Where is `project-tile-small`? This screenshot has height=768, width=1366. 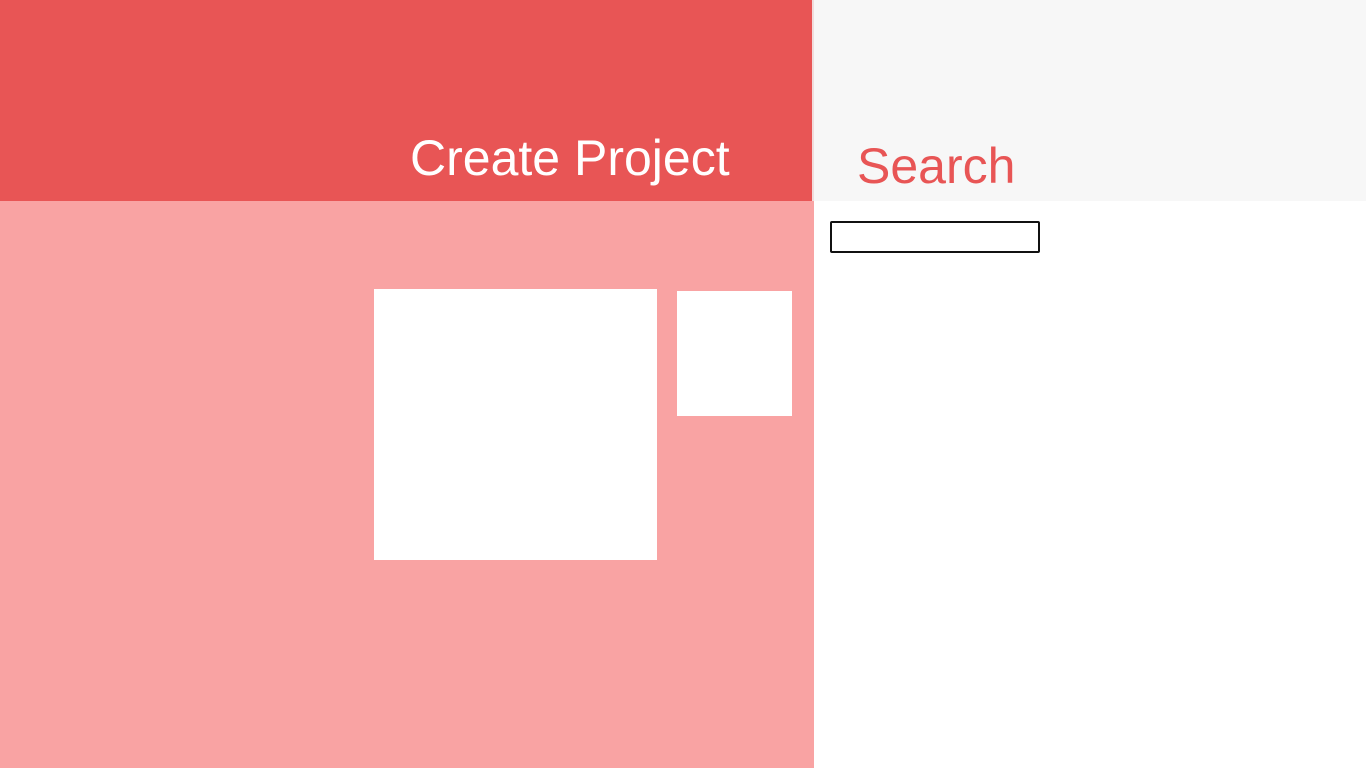
project-tile-small is located at coordinates (734, 353).